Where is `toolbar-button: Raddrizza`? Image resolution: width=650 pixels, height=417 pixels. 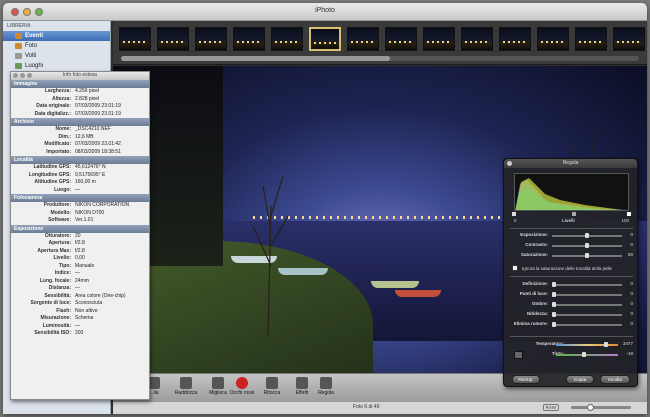 toolbar-button: Raddrizza is located at coordinates (186, 386).